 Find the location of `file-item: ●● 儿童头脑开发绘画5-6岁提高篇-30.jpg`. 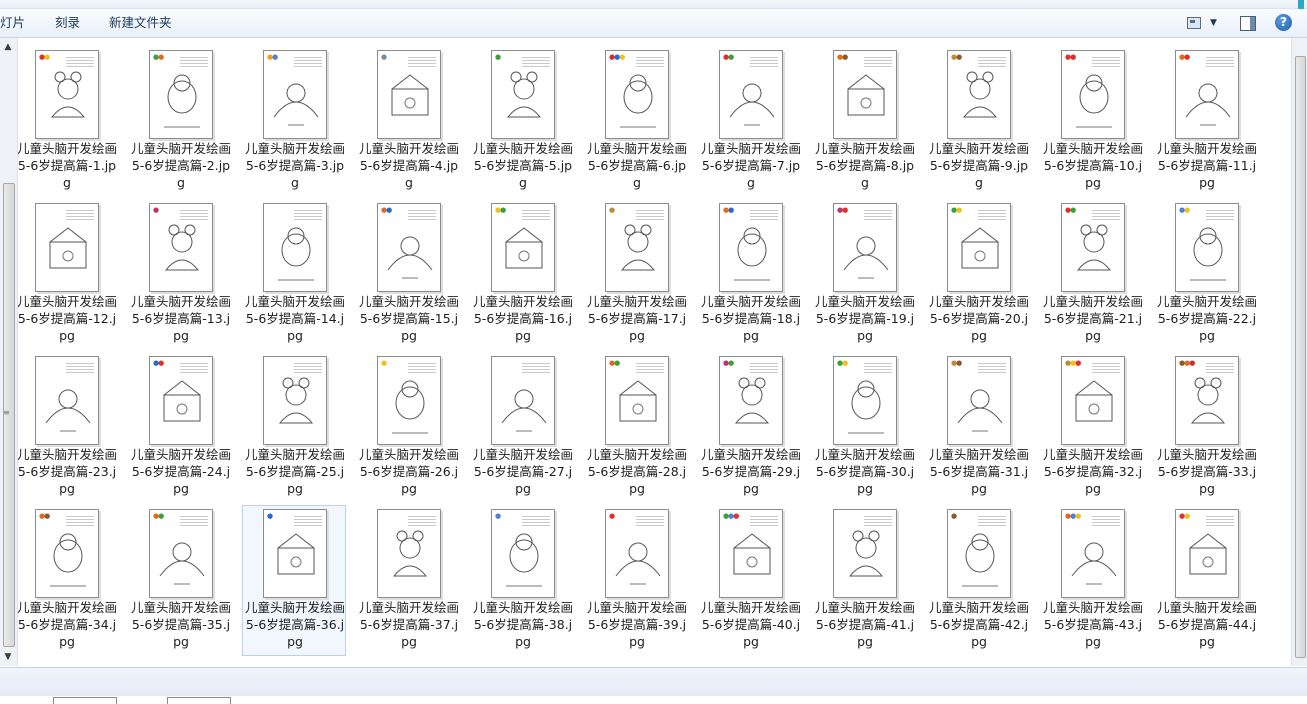

file-item: ●● 儿童头脑开发绘画5-6岁提高篇-30.jpg is located at coordinates (864, 427).